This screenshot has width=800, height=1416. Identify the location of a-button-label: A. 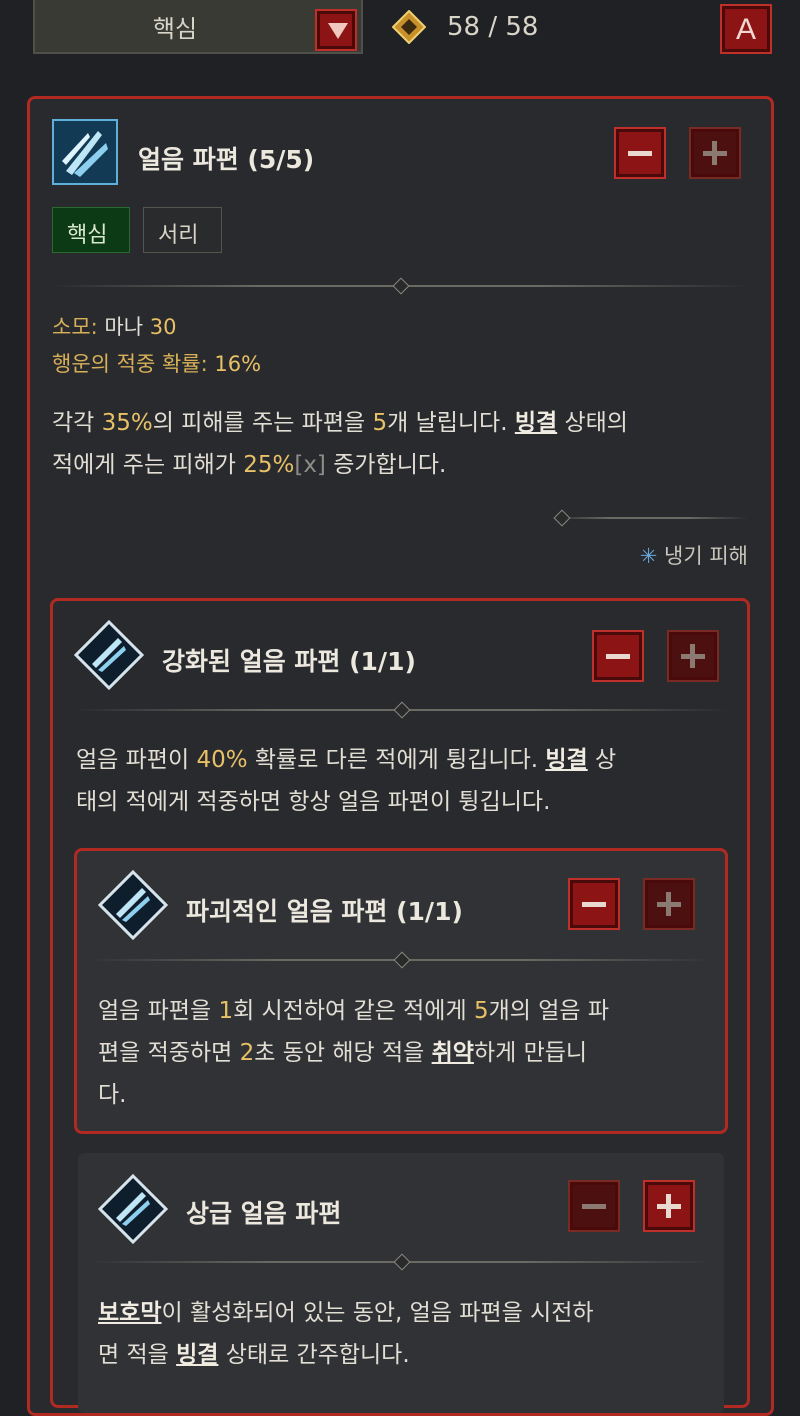
(745, 29).